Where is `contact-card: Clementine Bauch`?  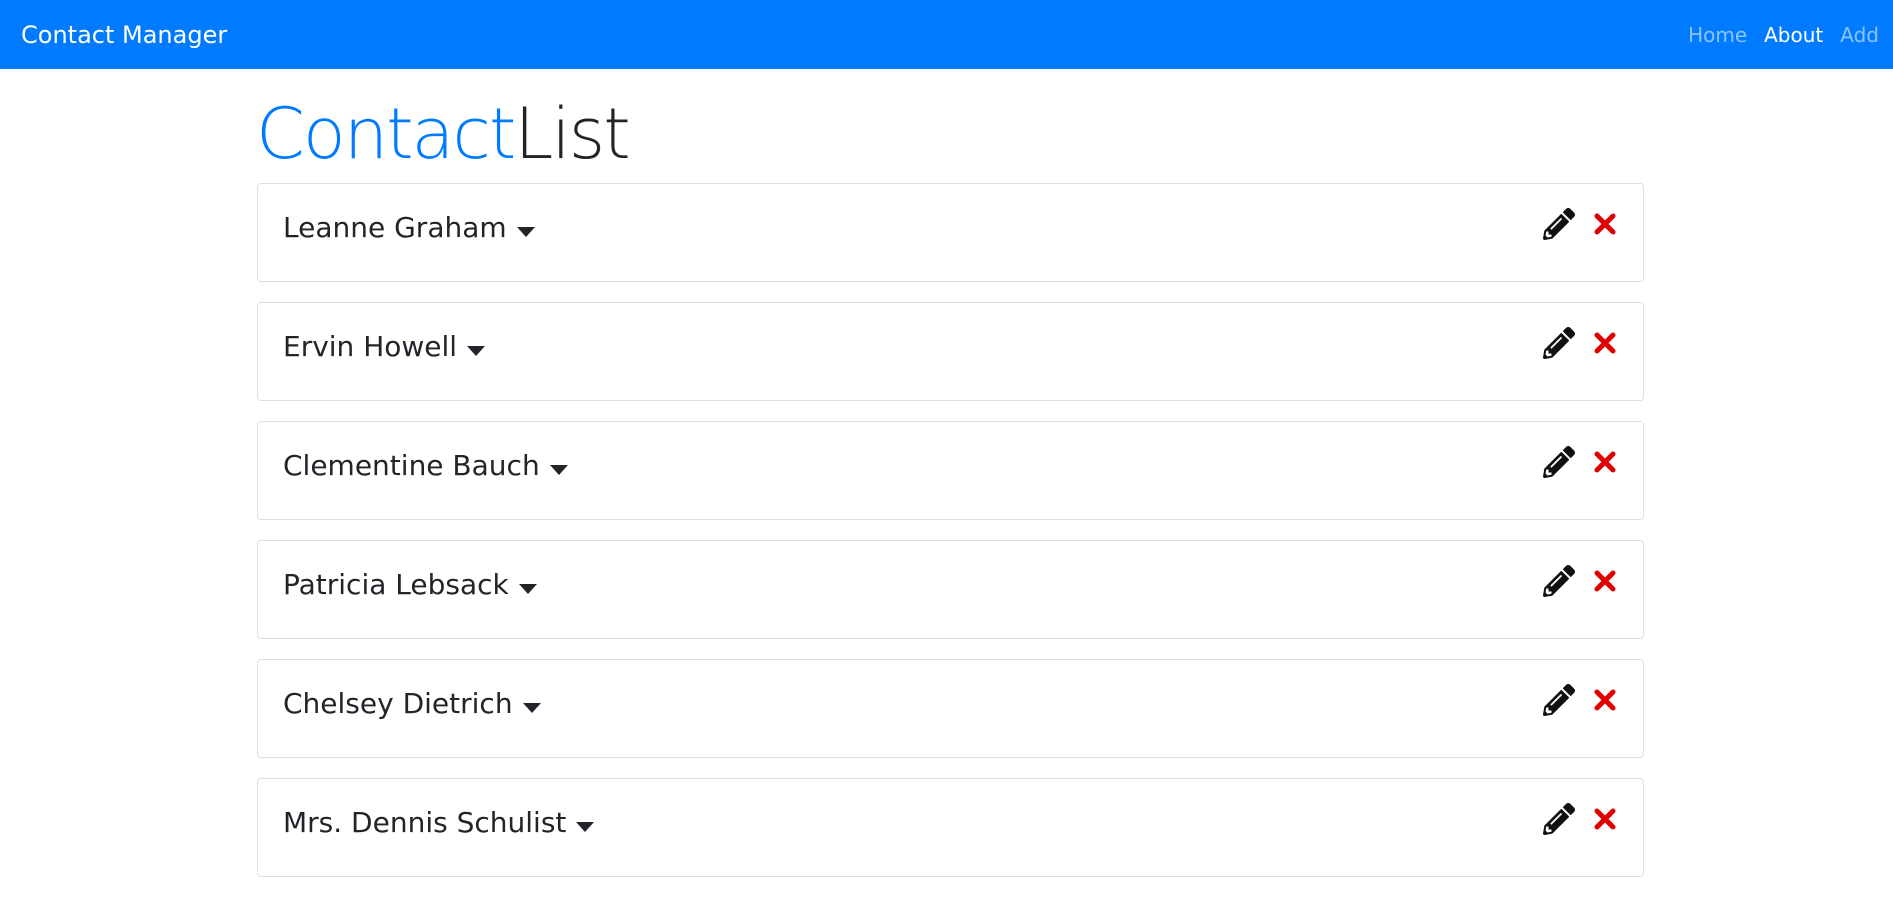 contact-card: Clementine Bauch is located at coordinates (950, 470).